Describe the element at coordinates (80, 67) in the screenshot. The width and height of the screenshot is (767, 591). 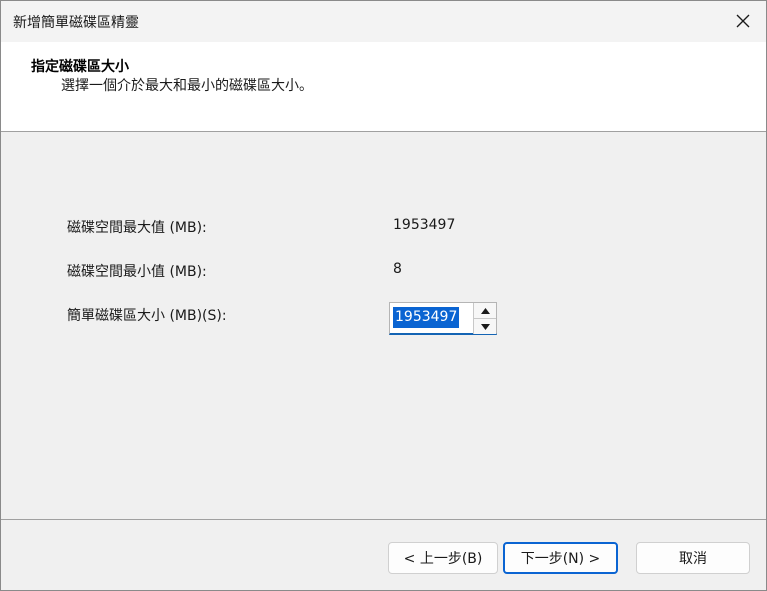
I see `page-title: 指定磁碟區大小` at that location.